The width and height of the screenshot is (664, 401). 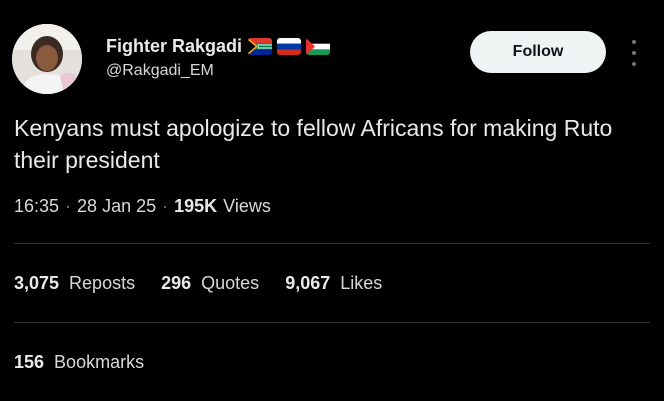 I want to click on author-handle: @Rakgadi_EM, so click(x=160, y=71).